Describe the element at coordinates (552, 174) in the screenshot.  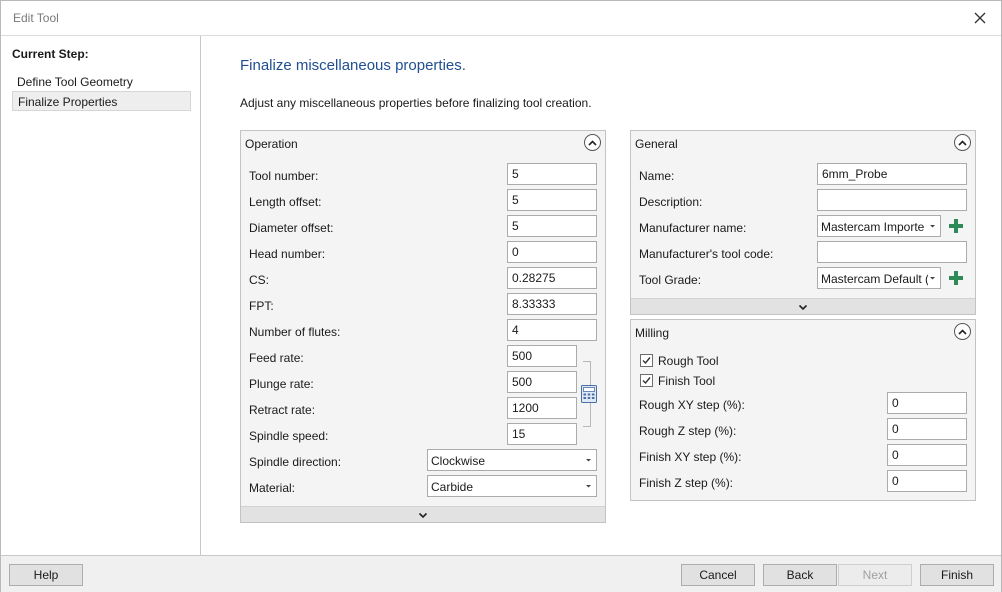
I see `tool-number-input` at that location.